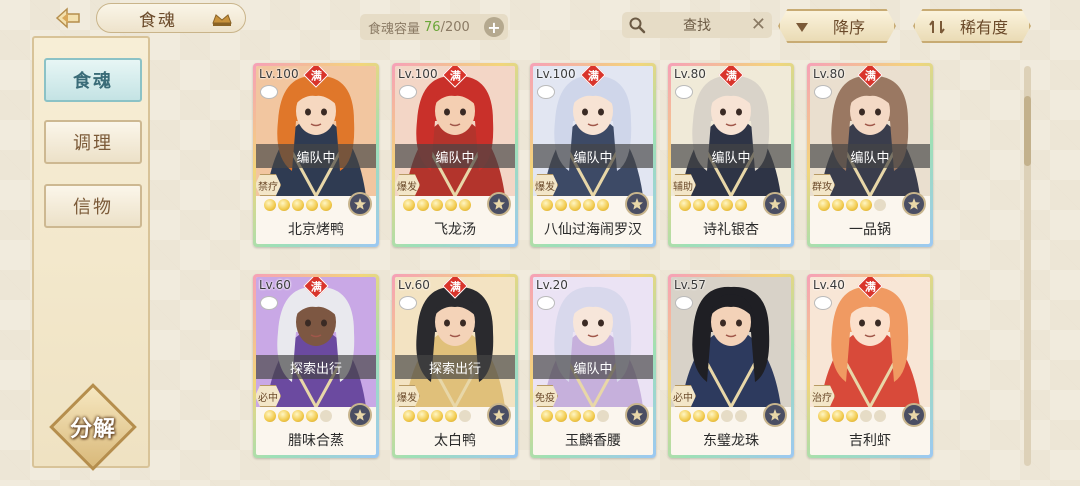  What do you see at coordinates (870, 155) in the screenshot?
I see `food-soul-card: Lv.80 满编队中 群攻 一品锅` at bounding box center [870, 155].